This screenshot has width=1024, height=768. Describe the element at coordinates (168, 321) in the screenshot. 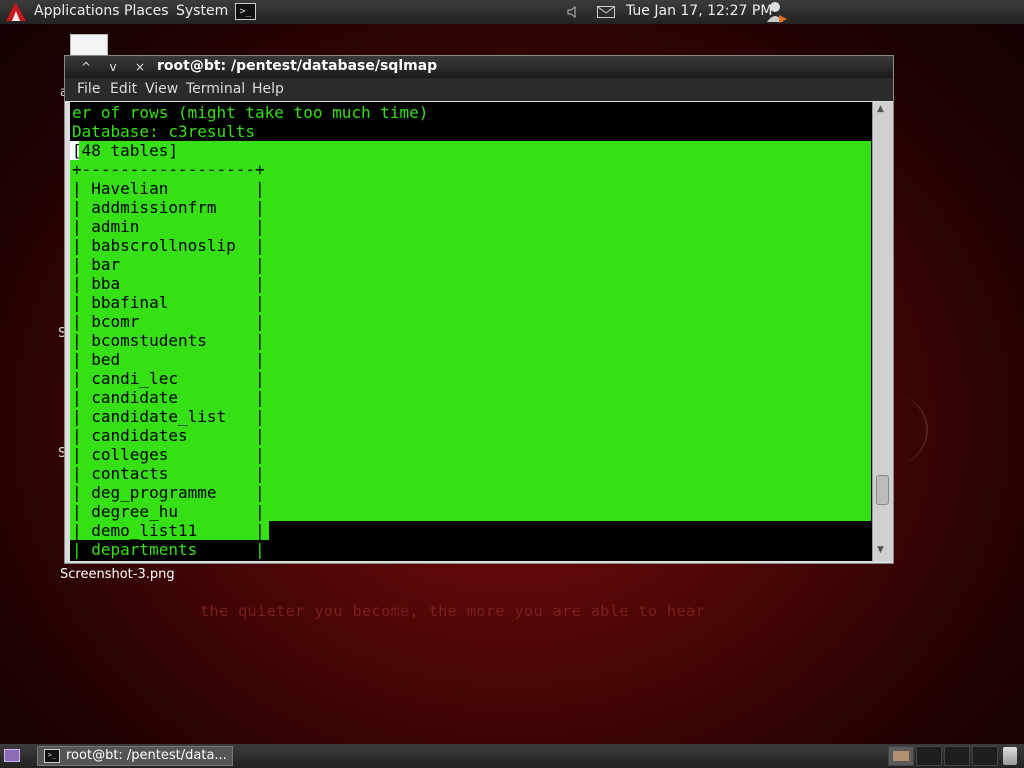

I see `terminal-line: | bcomr |` at that location.